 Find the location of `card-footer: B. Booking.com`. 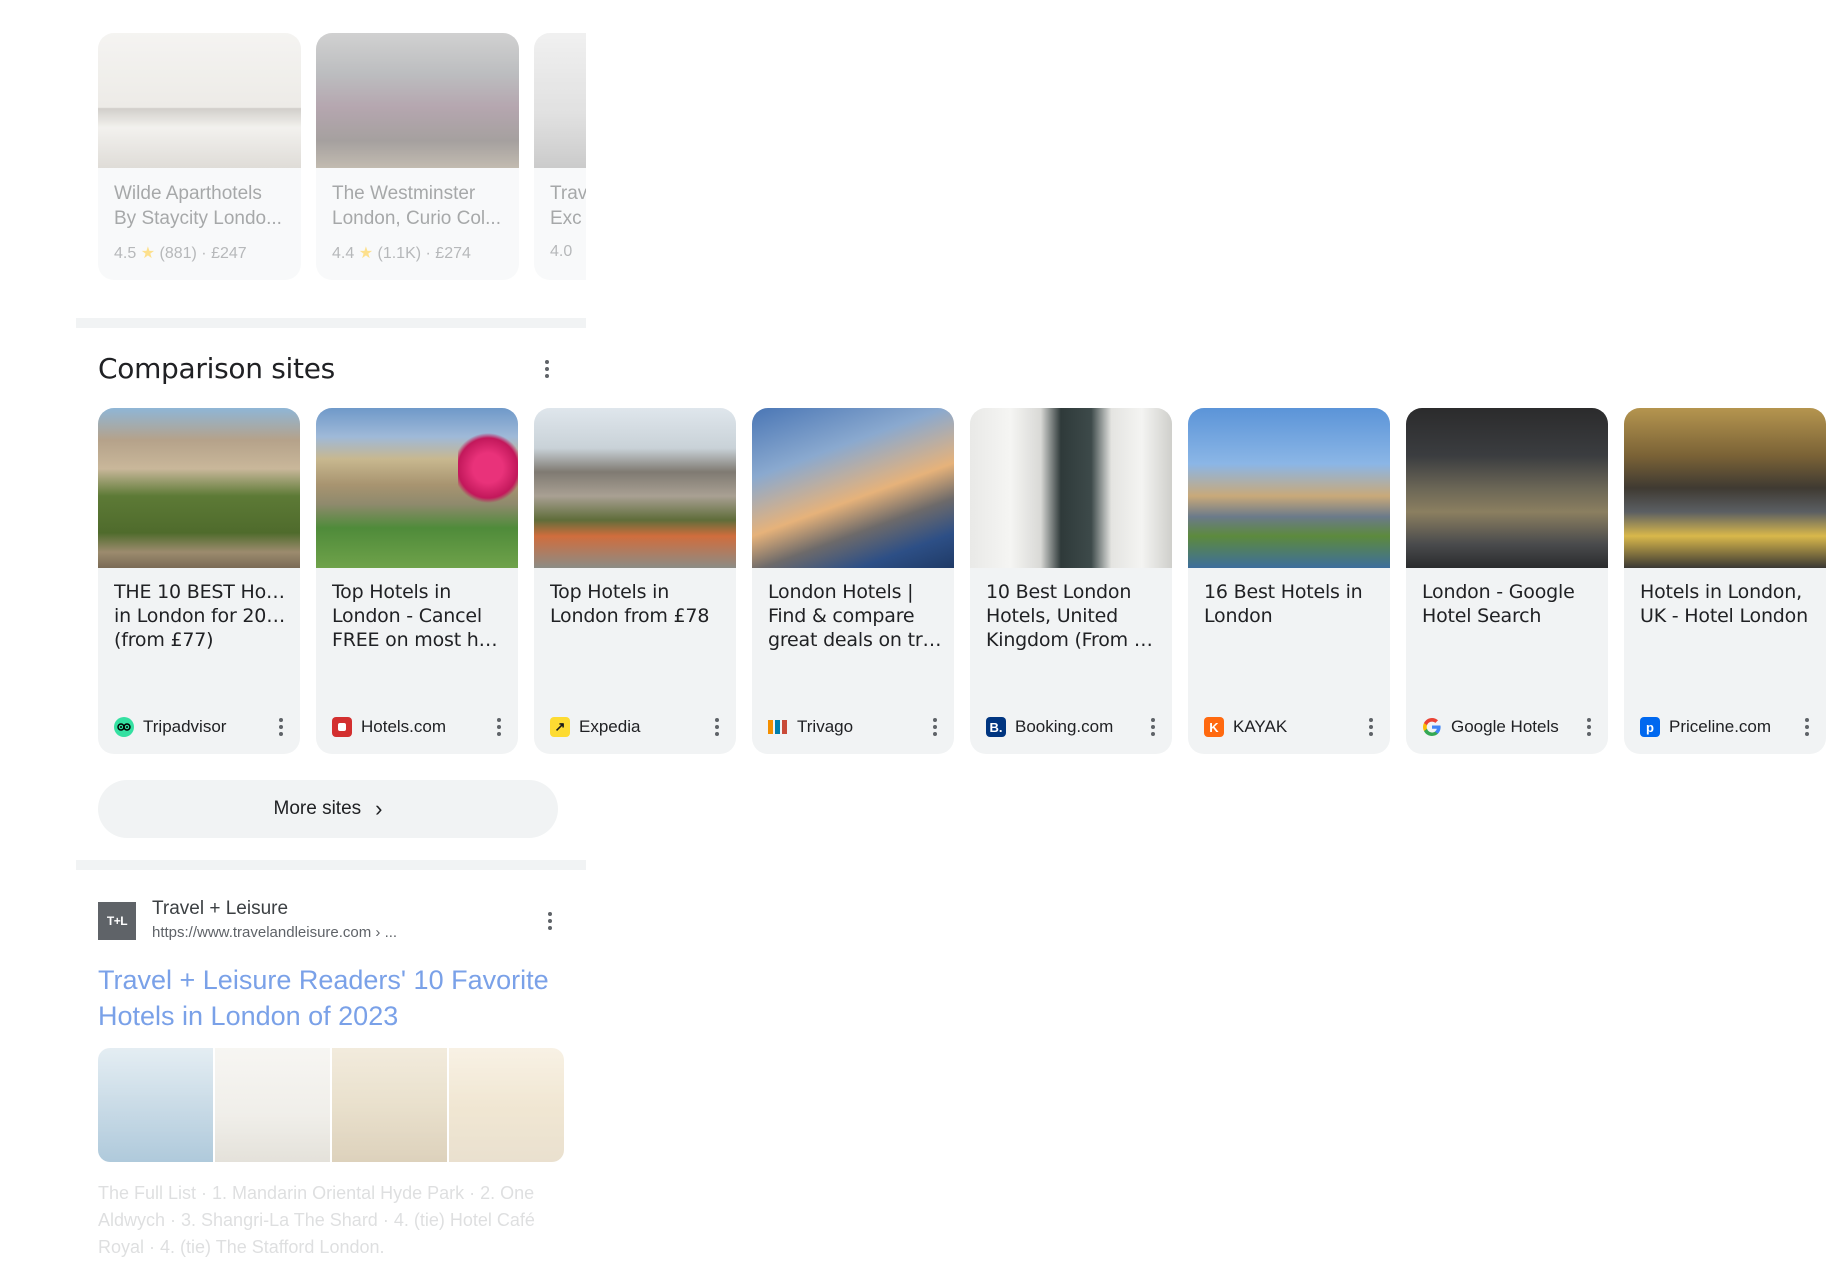

card-footer: B. Booking.com is located at coordinates (1074, 727).